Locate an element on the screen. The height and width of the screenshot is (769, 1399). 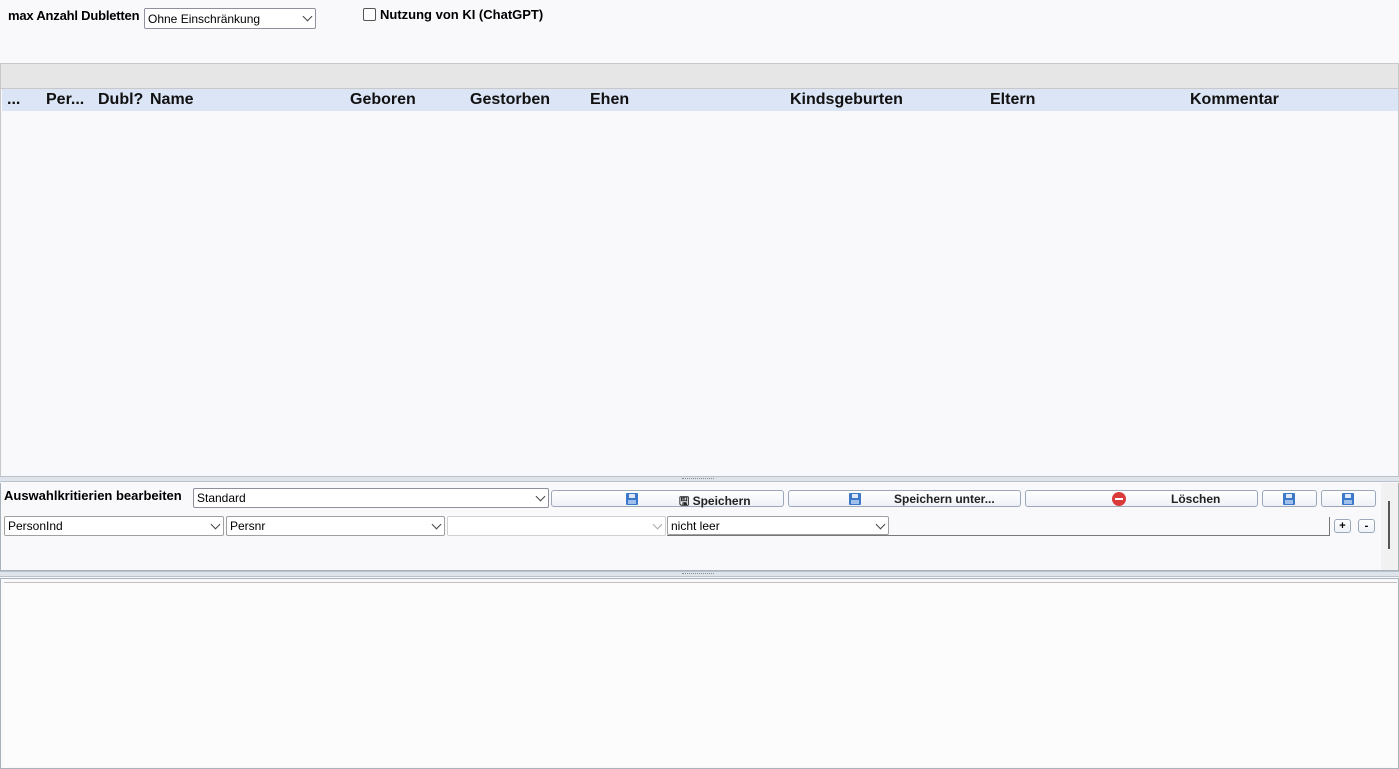
col-header-name: Name is located at coordinates (172, 100).